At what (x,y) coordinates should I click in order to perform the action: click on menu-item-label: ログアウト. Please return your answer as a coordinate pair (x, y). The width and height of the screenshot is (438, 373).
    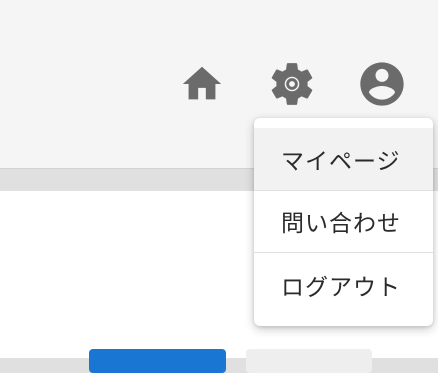
    Looking at the image, I should click on (341, 288).